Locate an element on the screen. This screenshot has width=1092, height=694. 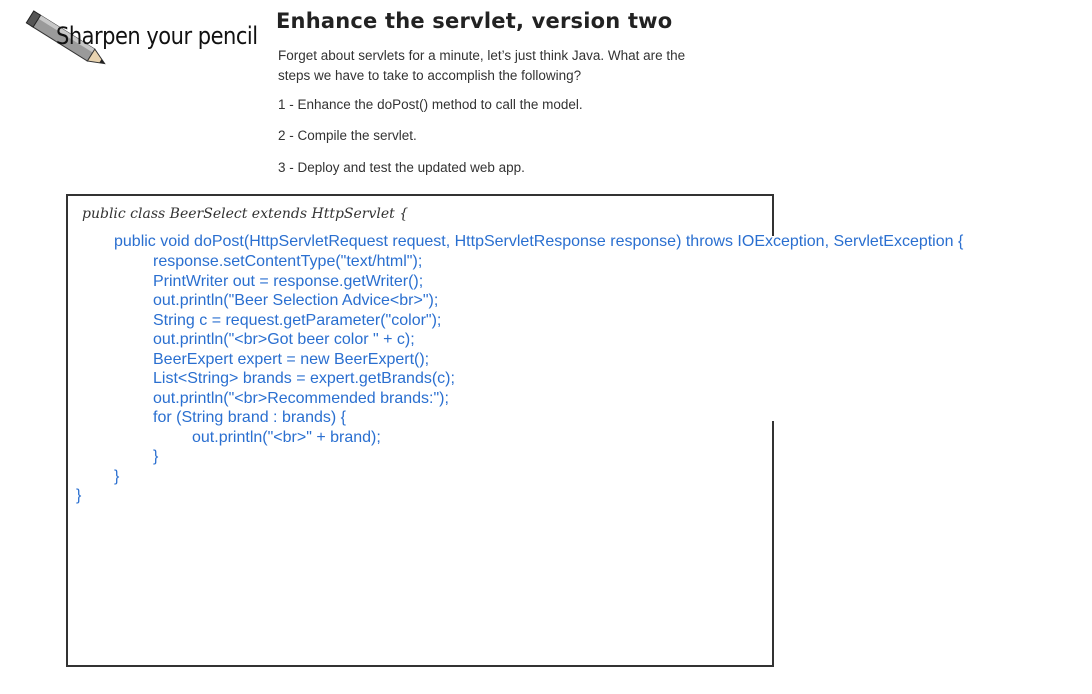
code-line: out.println("<br>Recommended brands:"); is located at coordinates (301, 398).